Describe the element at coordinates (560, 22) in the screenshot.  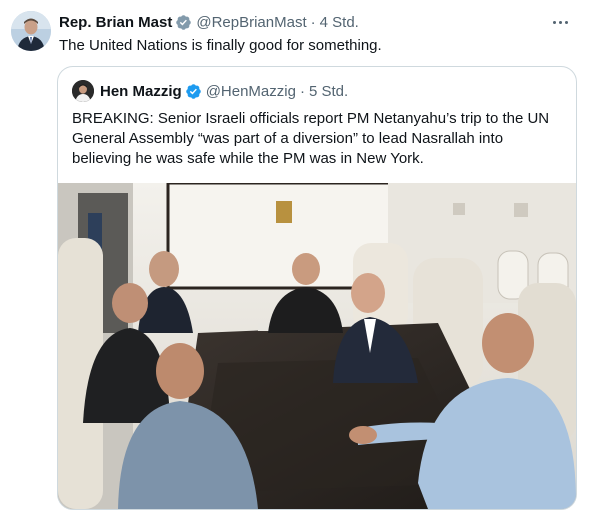
I see `more-options-icon` at that location.